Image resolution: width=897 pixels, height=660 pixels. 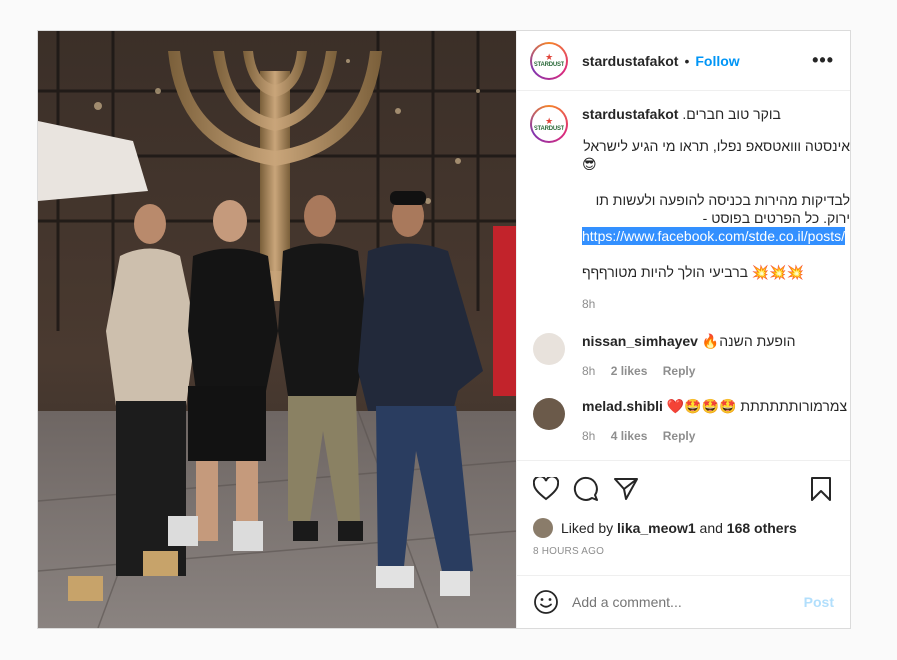 I want to click on comment-username: melad.shibli, so click(x=622, y=406).